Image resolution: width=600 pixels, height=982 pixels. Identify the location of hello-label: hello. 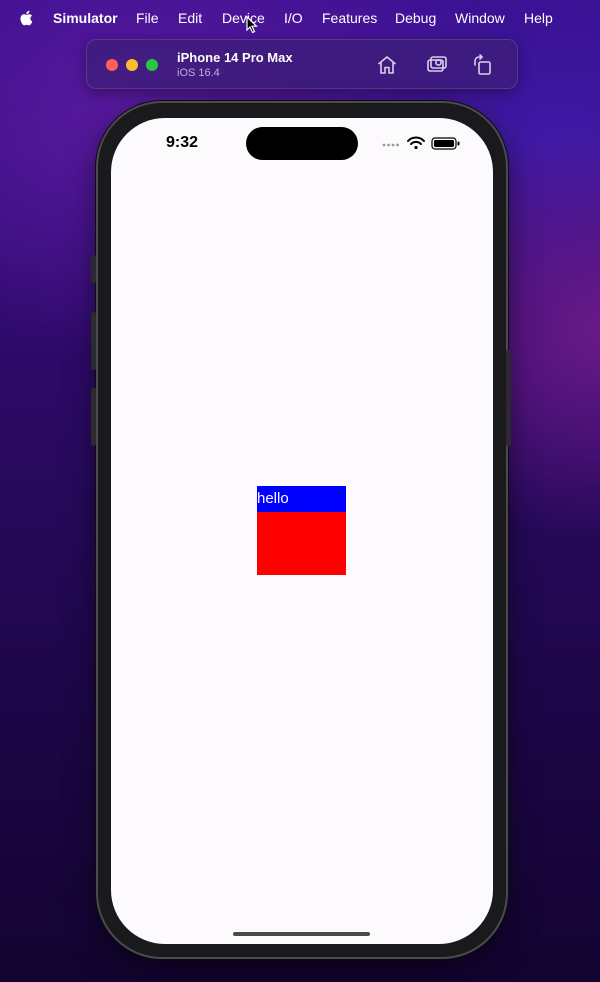
(301, 499).